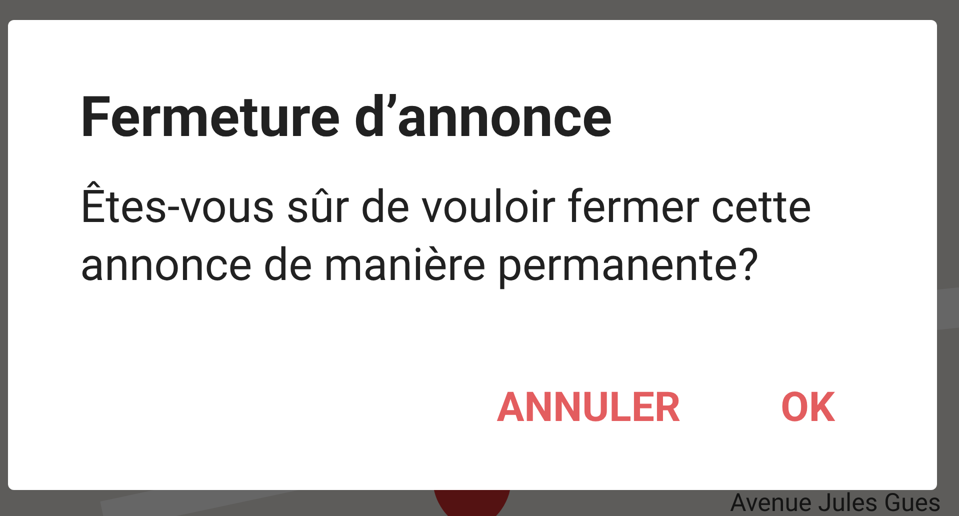 Image resolution: width=959 pixels, height=516 pixels. Describe the element at coordinates (835, 503) in the screenshot. I see `street-label: Avenue Jules Gues` at that location.